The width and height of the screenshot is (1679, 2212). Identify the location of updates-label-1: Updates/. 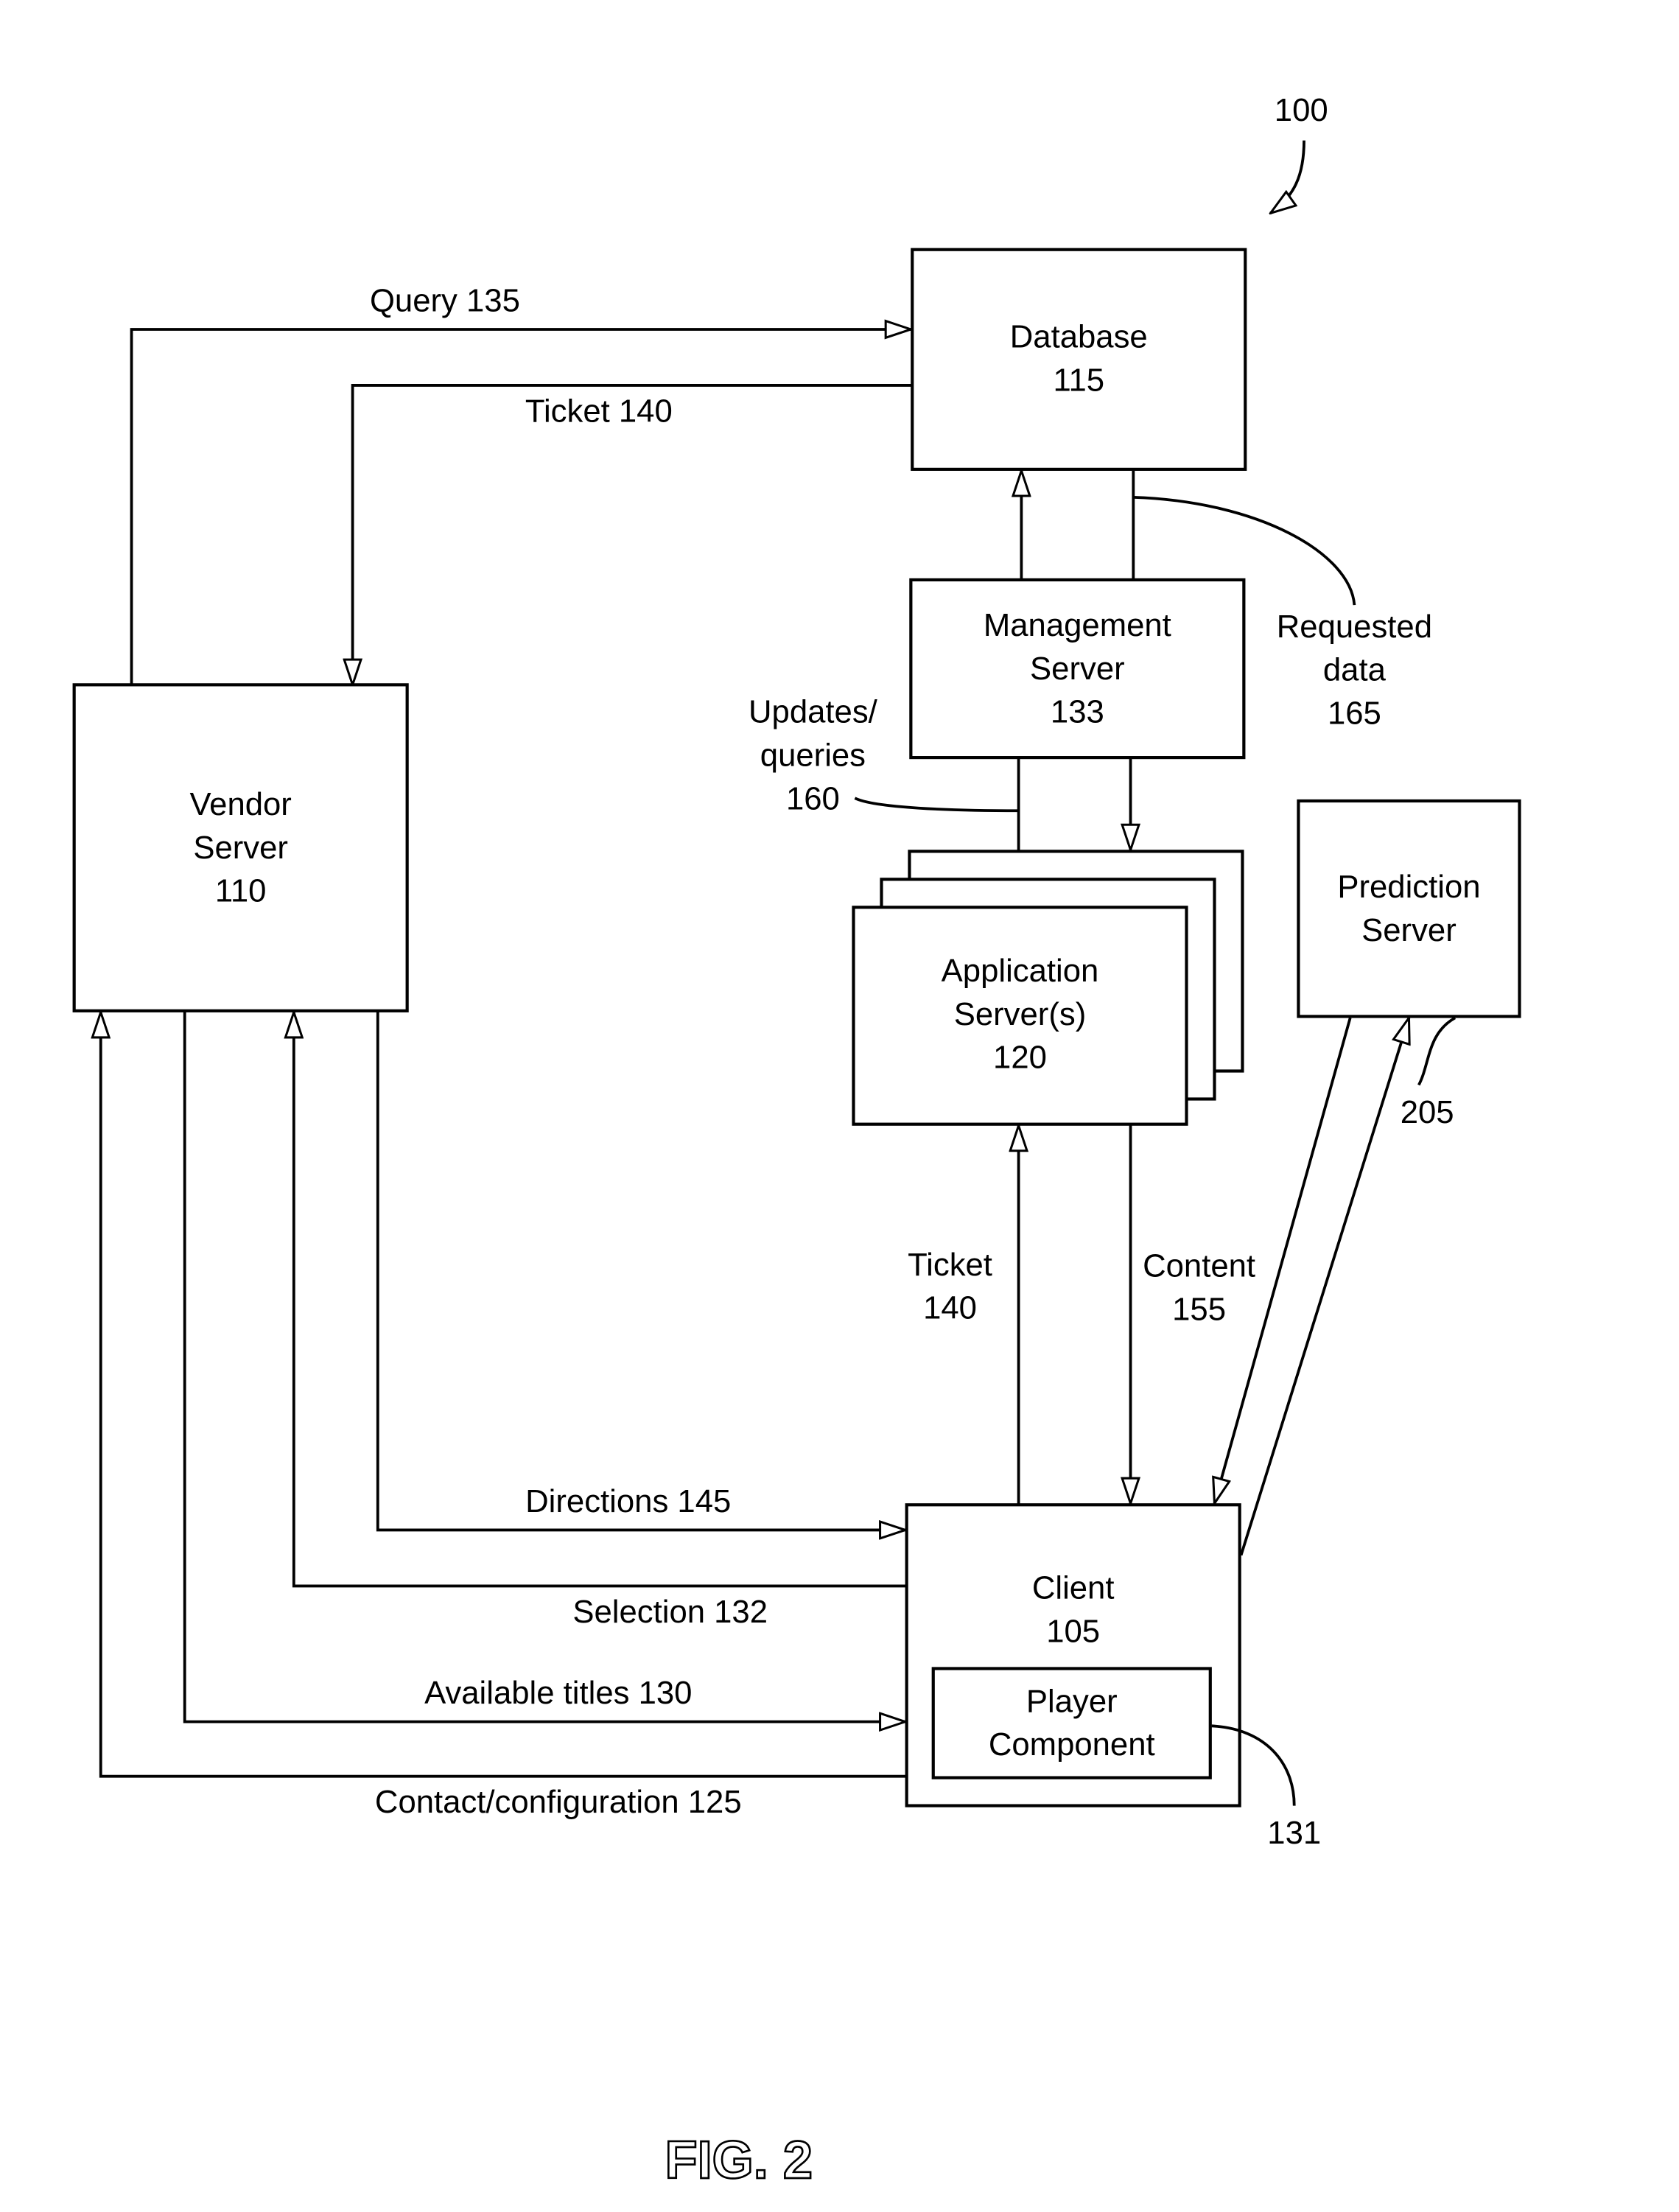
(814, 712).